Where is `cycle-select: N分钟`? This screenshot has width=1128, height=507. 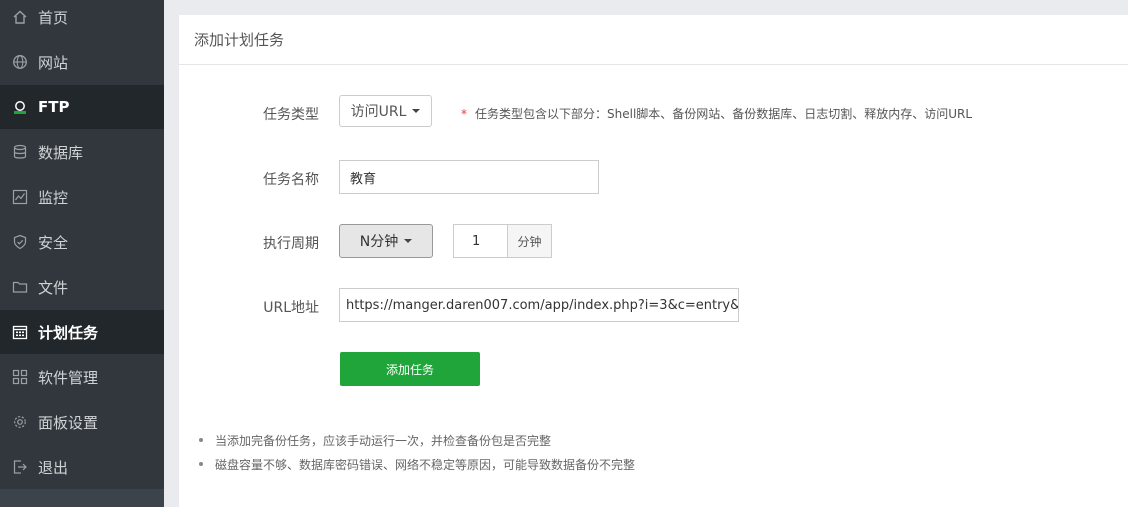 cycle-select: N分钟 is located at coordinates (386, 241).